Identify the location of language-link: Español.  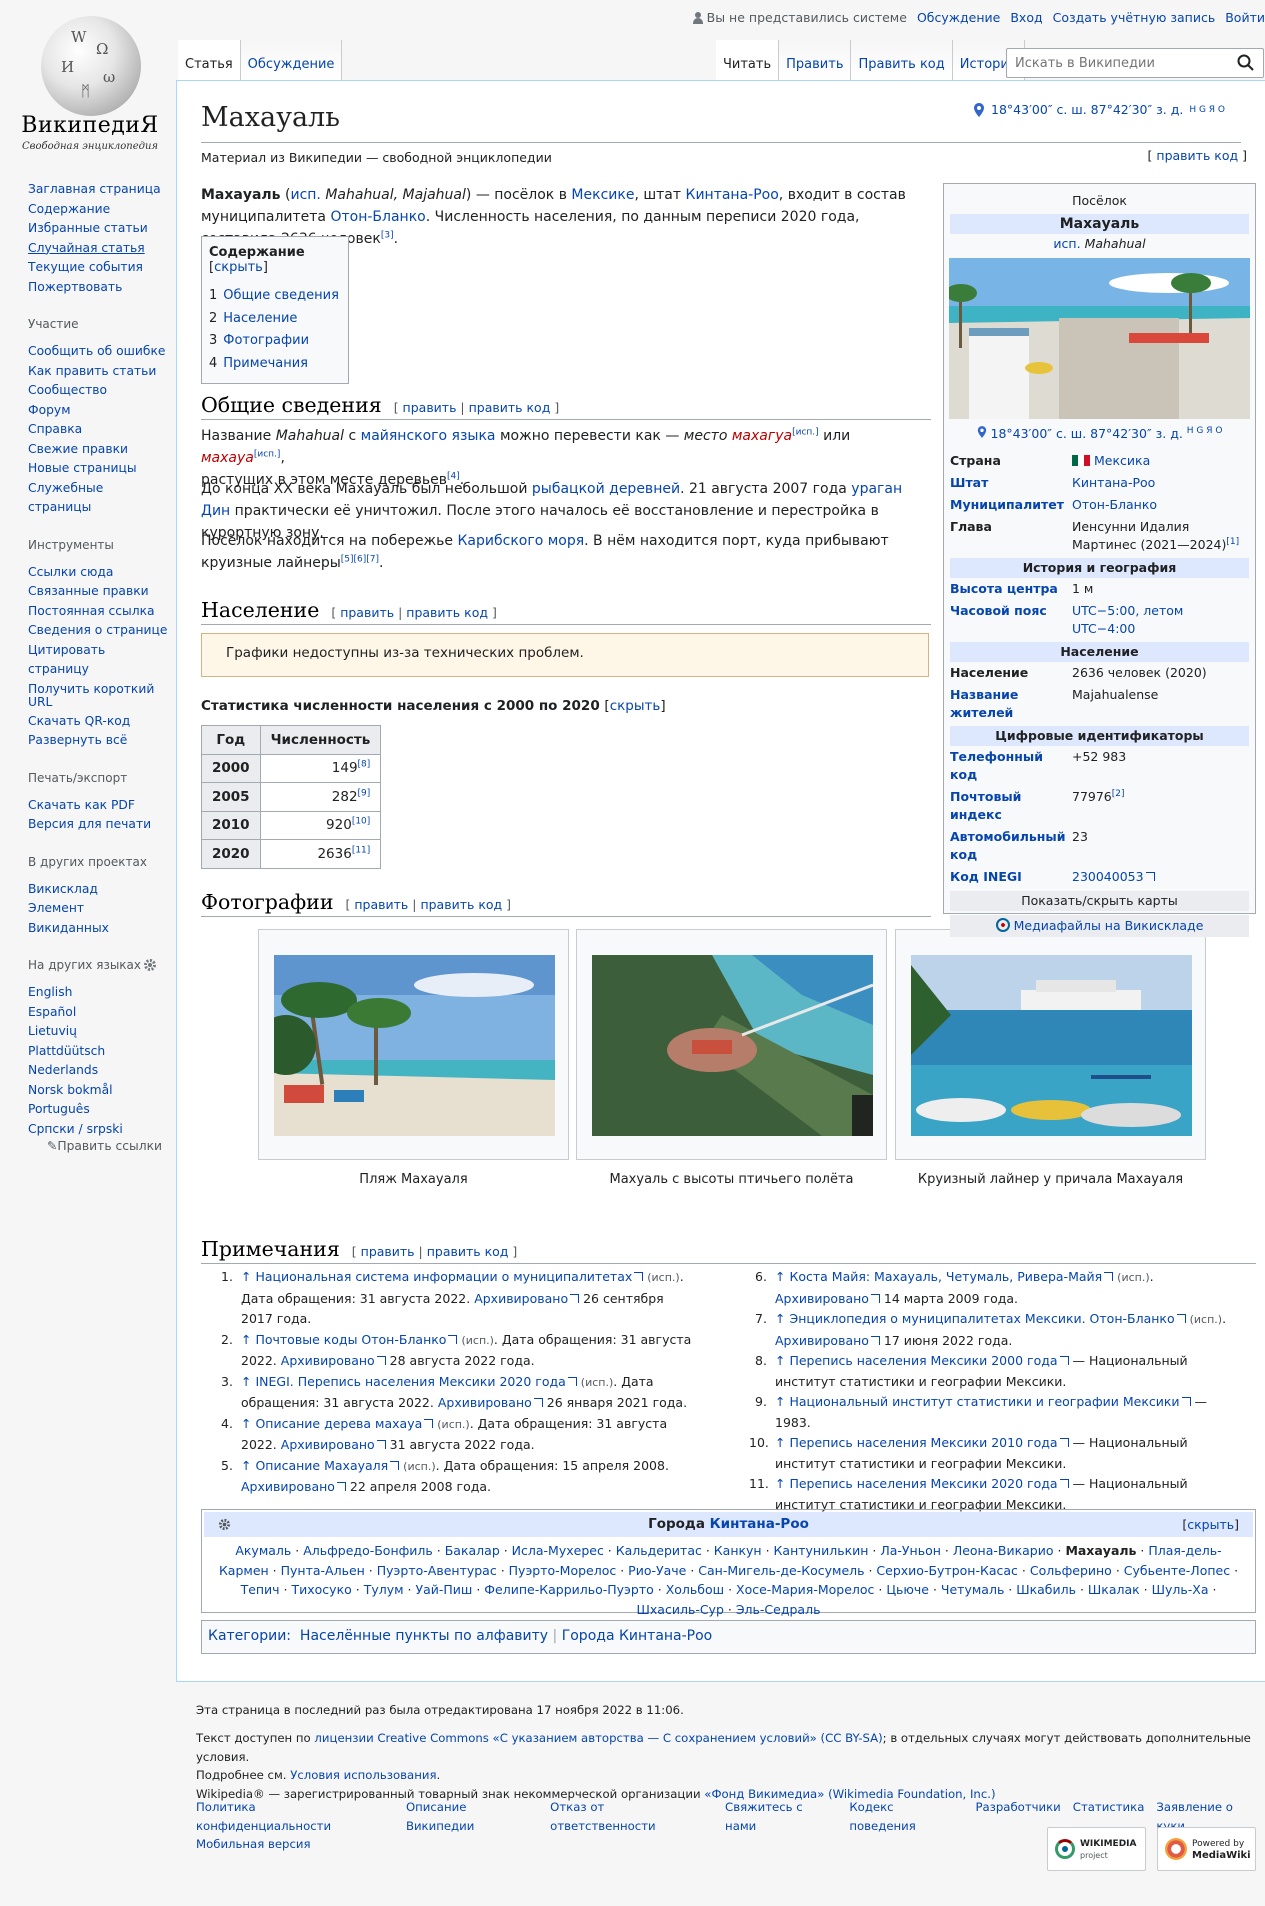
(98, 1013).